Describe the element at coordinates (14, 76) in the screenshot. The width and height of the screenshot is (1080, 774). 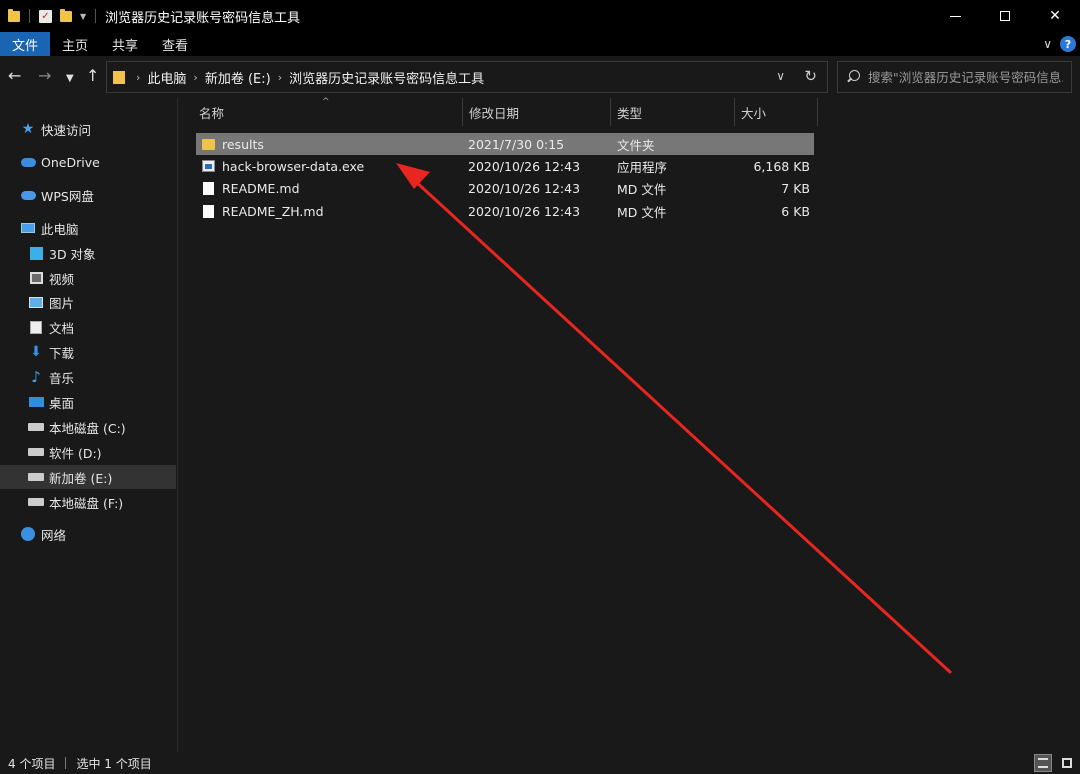
I see `back-arrow-icon: ←` at that location.